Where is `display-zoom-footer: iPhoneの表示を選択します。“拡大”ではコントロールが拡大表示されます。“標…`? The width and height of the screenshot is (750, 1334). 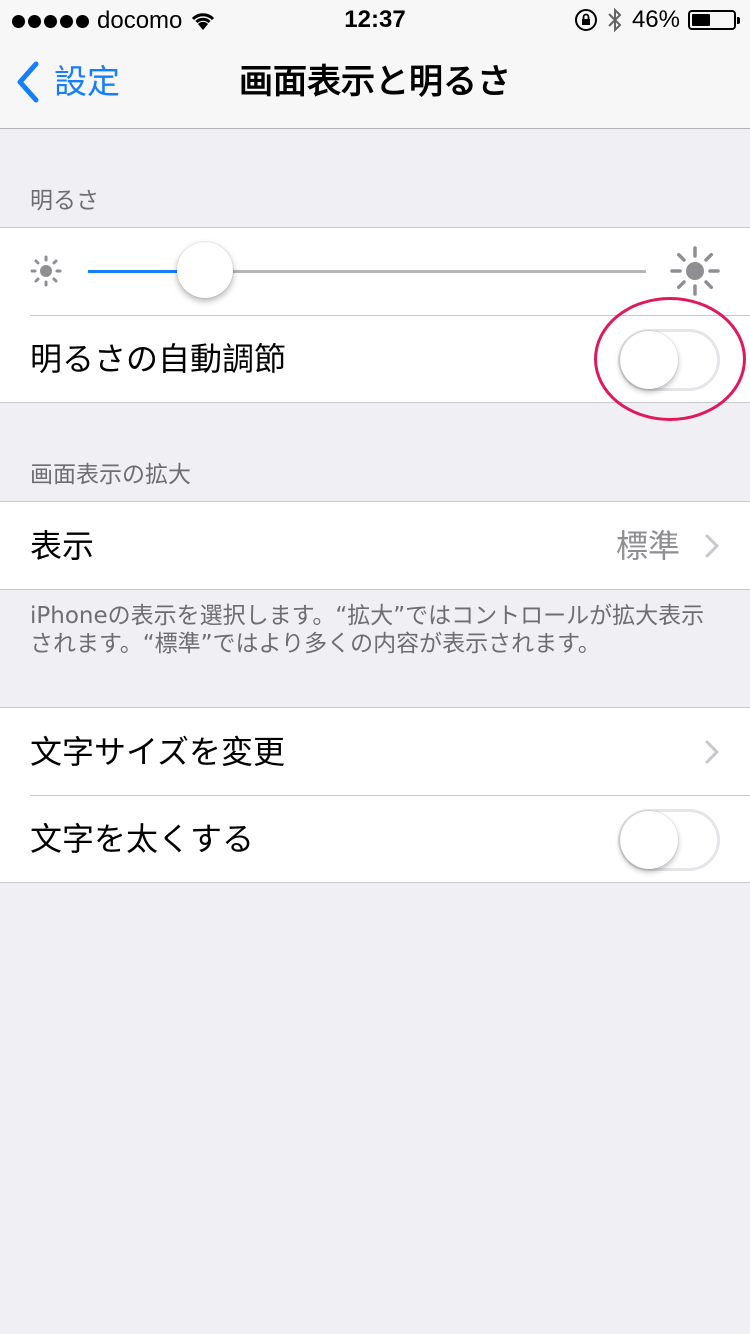
display-zoom-footer: iPhoneの表示を選択します。“拡大”ではコントロールが拡大表示されます。“標… is located at coordinates (367, 630).